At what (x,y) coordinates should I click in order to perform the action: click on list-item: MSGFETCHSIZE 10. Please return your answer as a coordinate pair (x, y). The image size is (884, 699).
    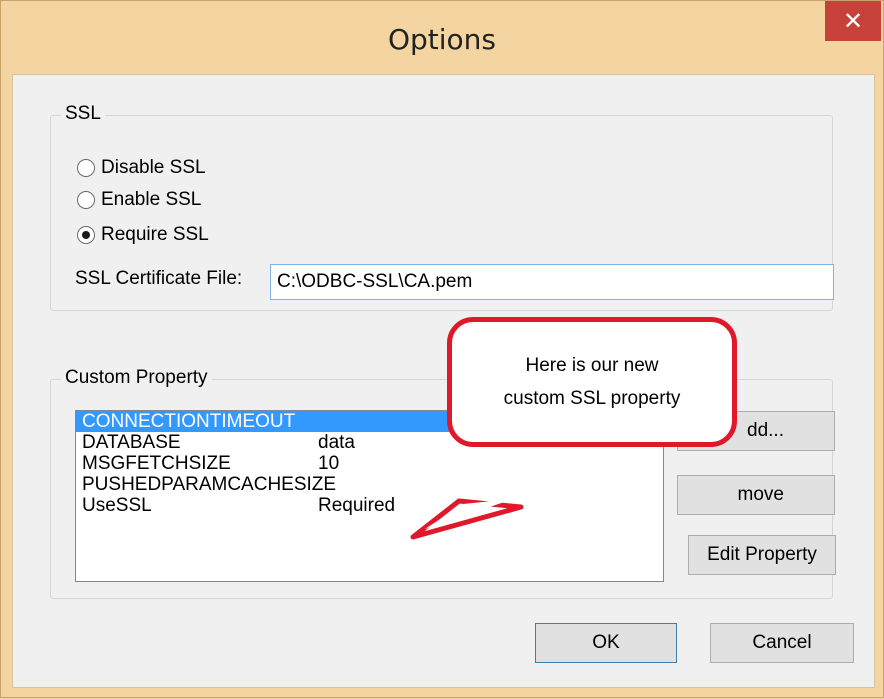
    Looking at the image, I should click on (369, 463).